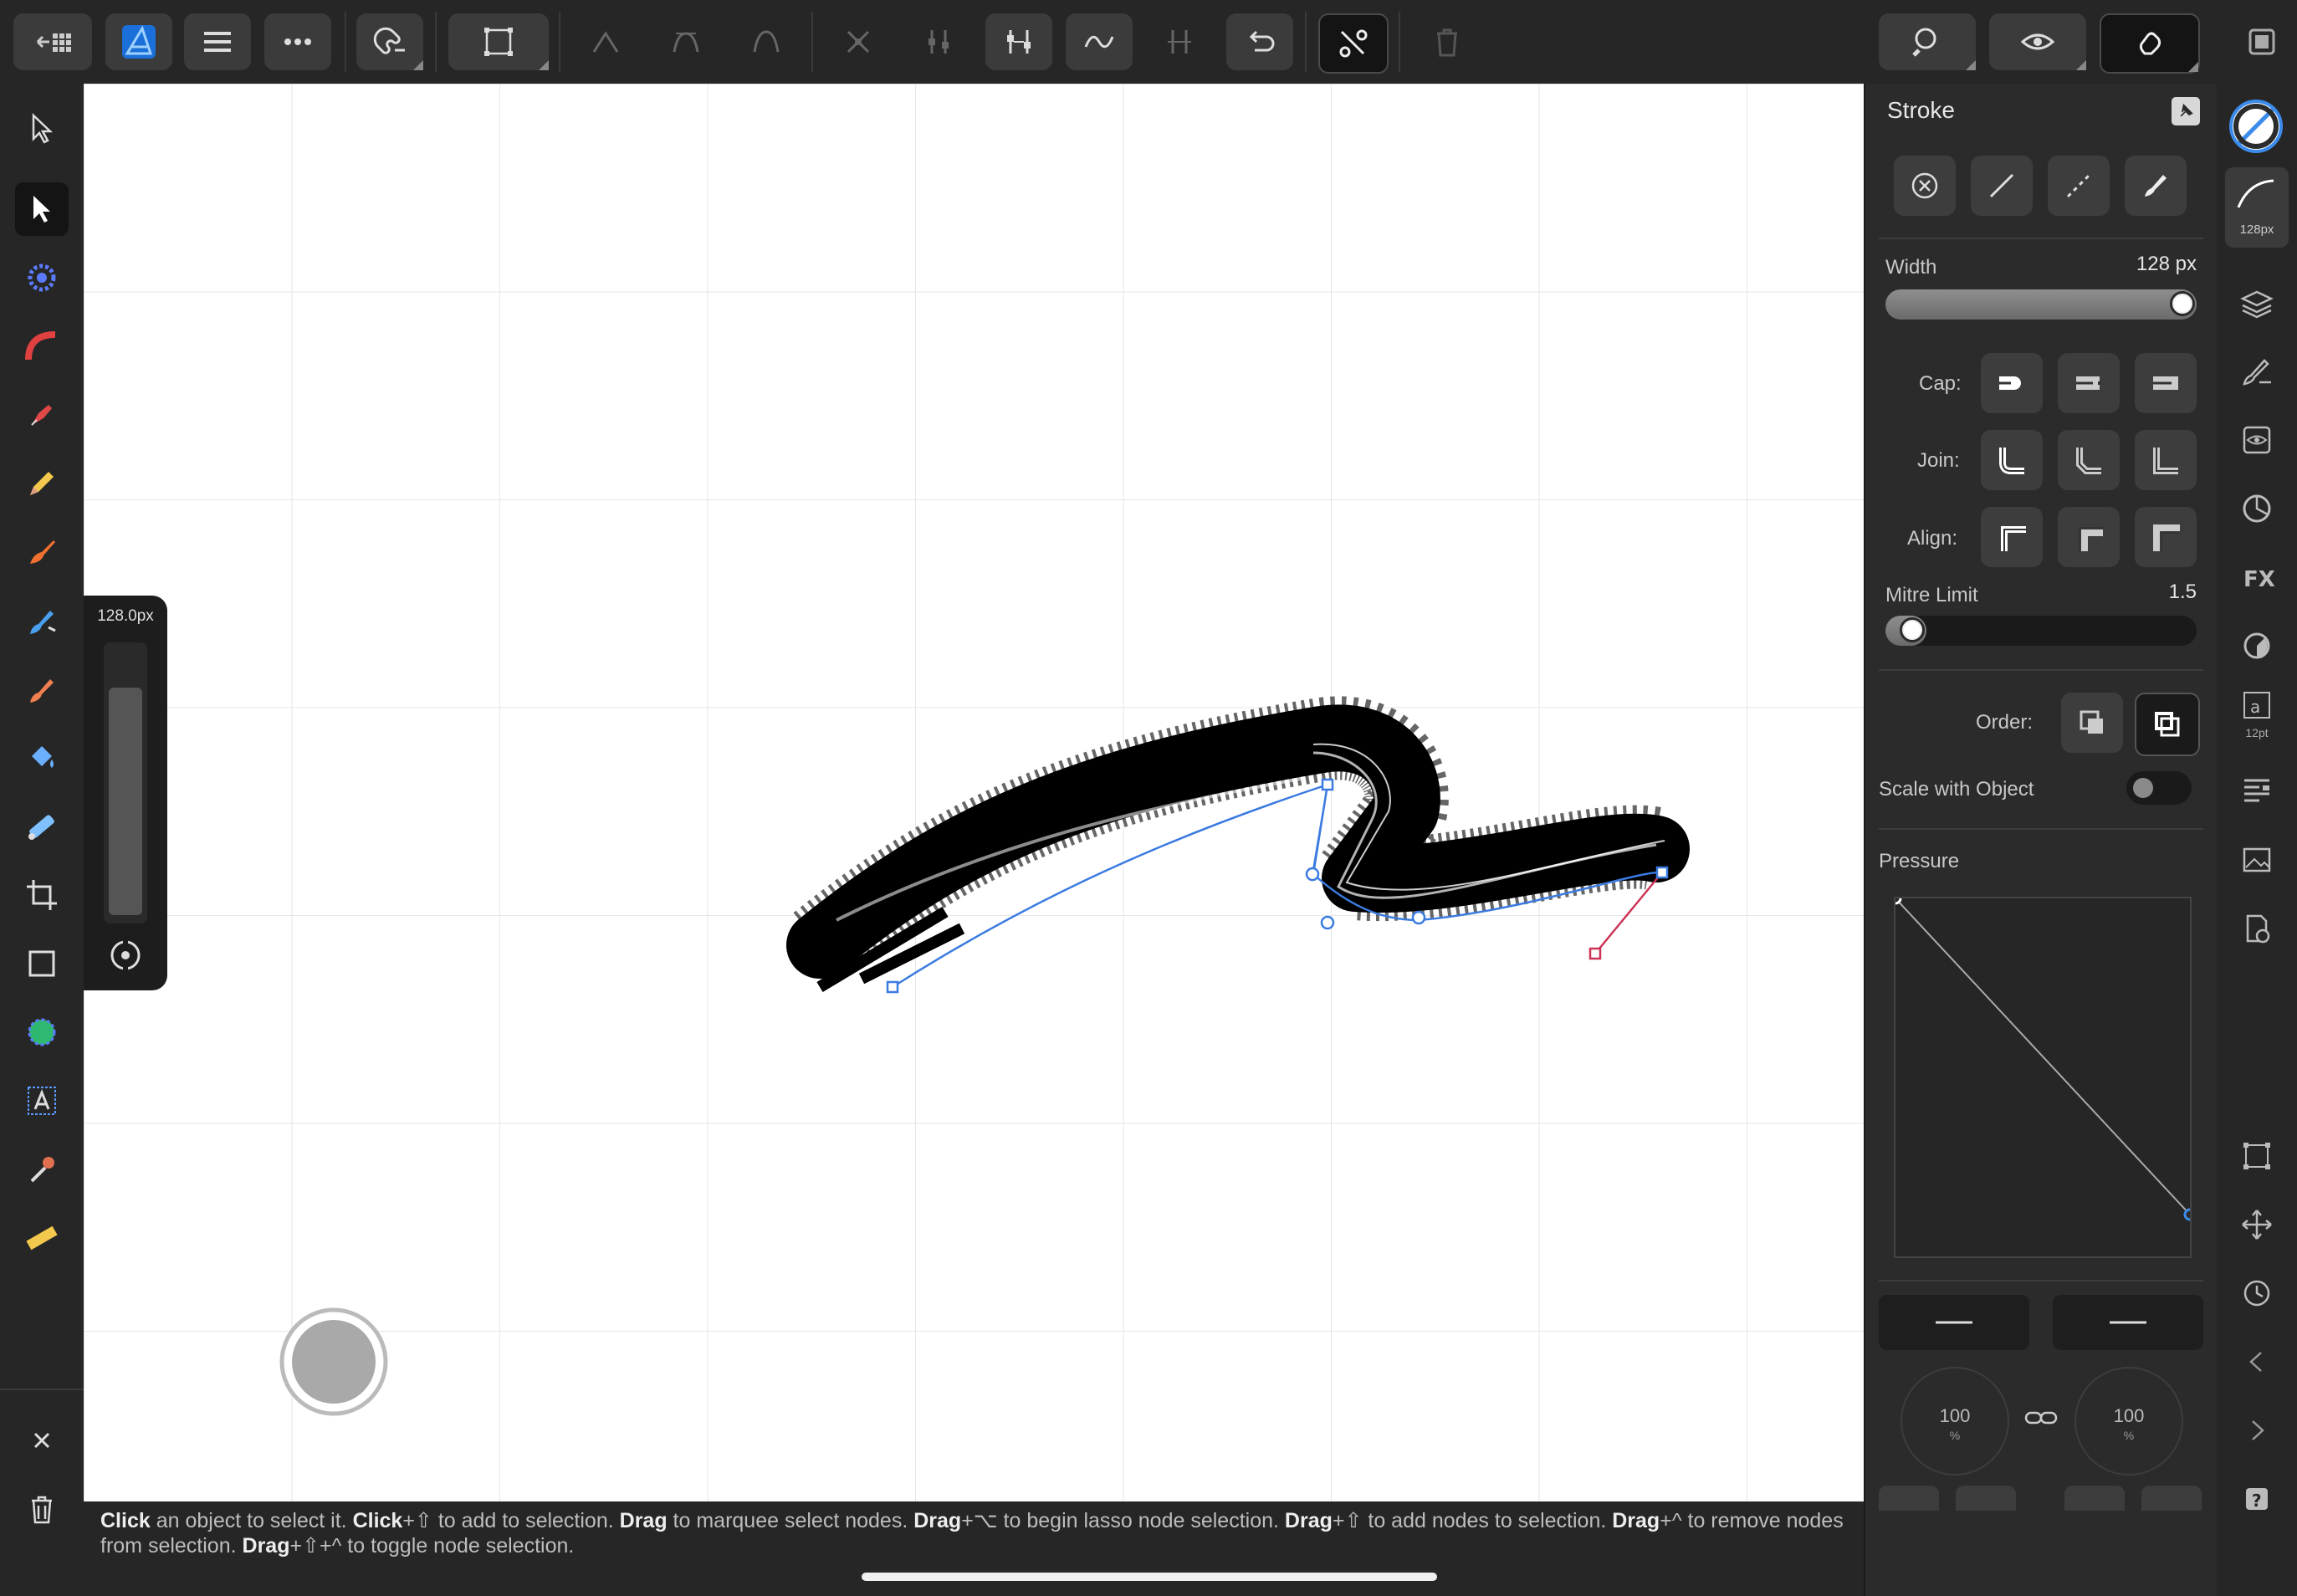  Describe the element at coordinates (333, 1362) in the screenshot. I see `modifier-button` at that location.